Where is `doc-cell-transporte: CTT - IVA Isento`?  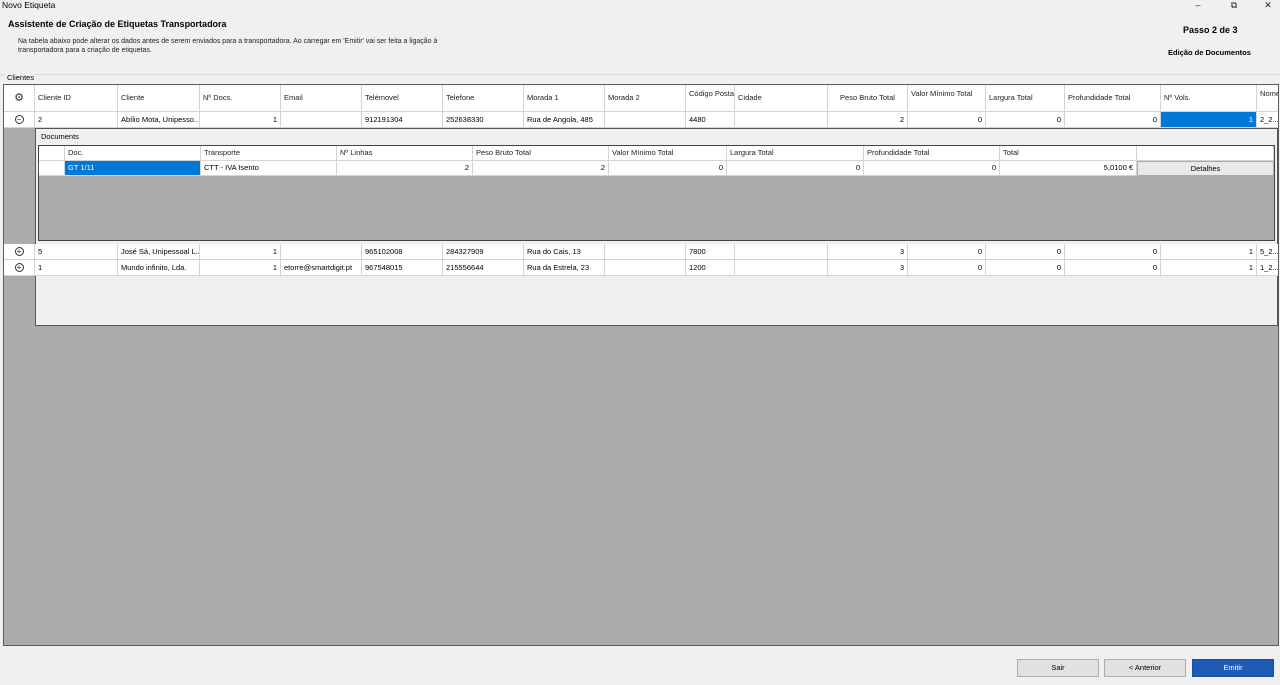 doc-cell-transporte: CTT - IVA Isento is located at coordinates (269, 168).